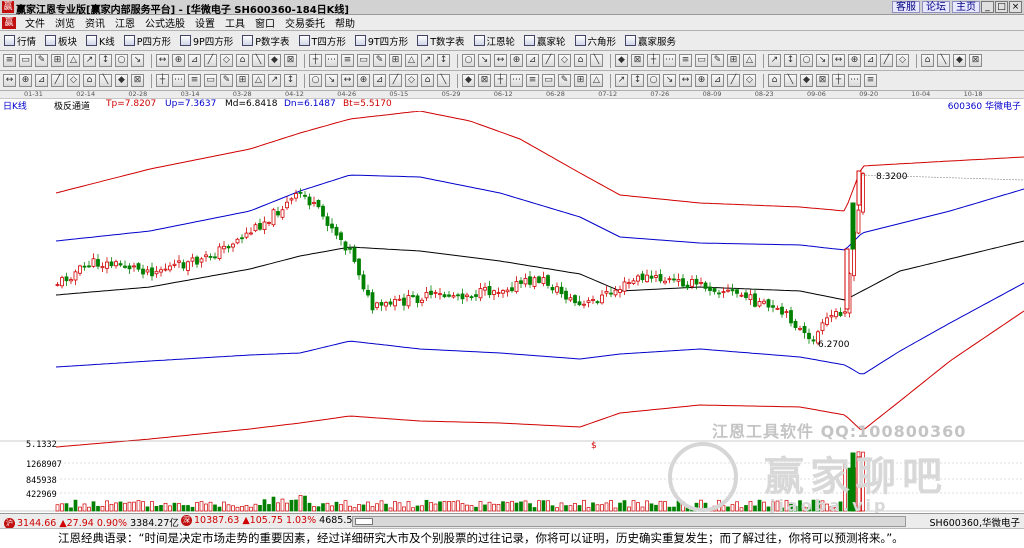 The height and width of the screenshot is (548, 1024). What do you see at coordinates (9, 60) in the screenshot?
I see `drawing-tool-1-icon: ≡` at bounding box center [9, 60].